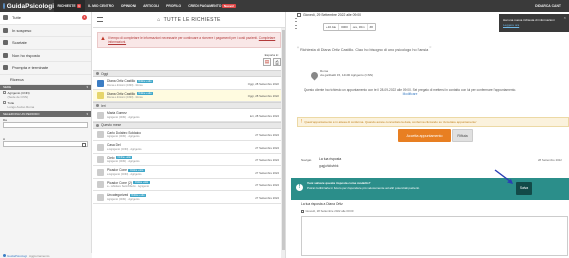  Describe the element at coordinates (128, 6) in the screenshot. I see `nav-item-opinioni: OPINIONI` at that location.